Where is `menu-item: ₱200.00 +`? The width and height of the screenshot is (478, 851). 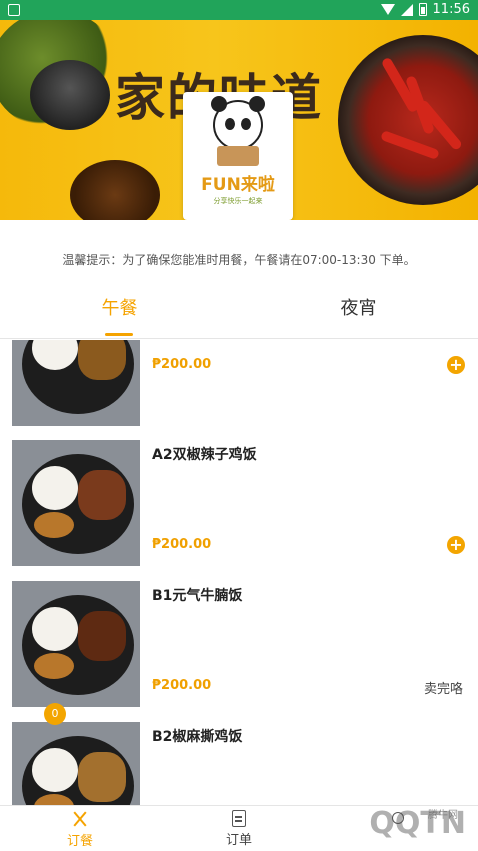 menu-item: ₱200.00 + is located at coordinates (239, 390).